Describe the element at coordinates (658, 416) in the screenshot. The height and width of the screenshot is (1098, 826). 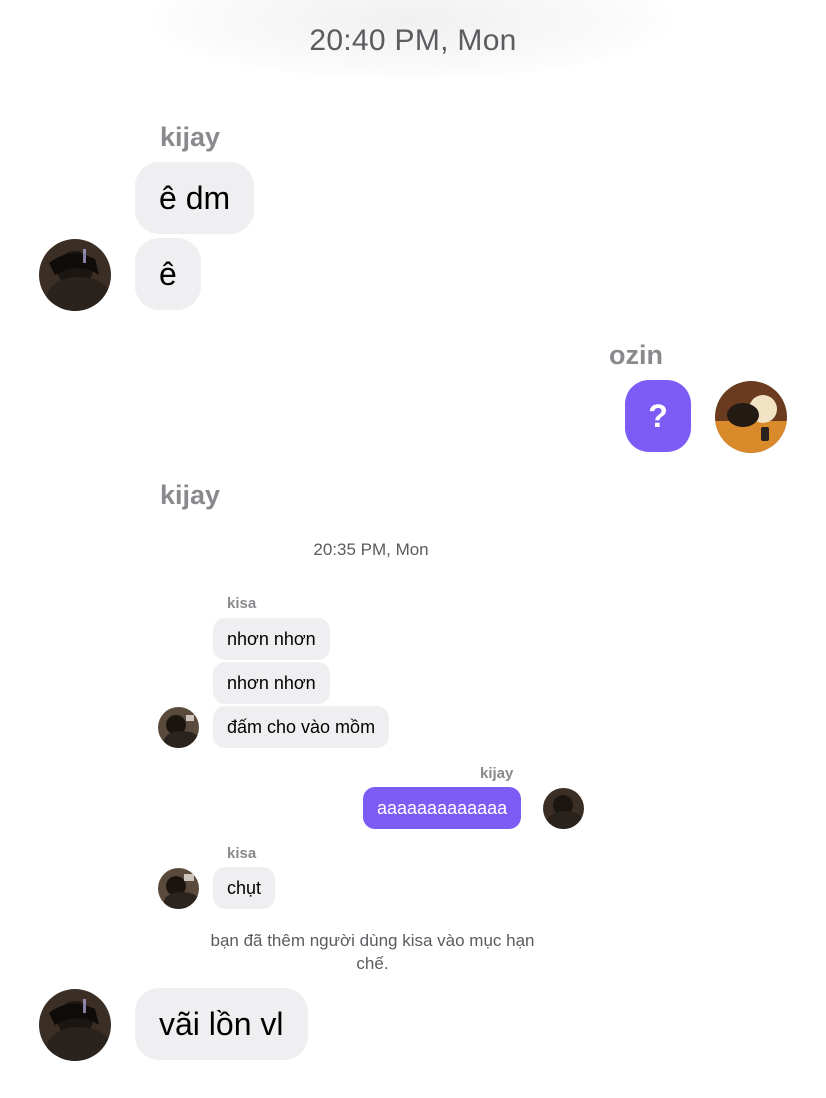
I see `message-bubble-sent: ?` at that location.